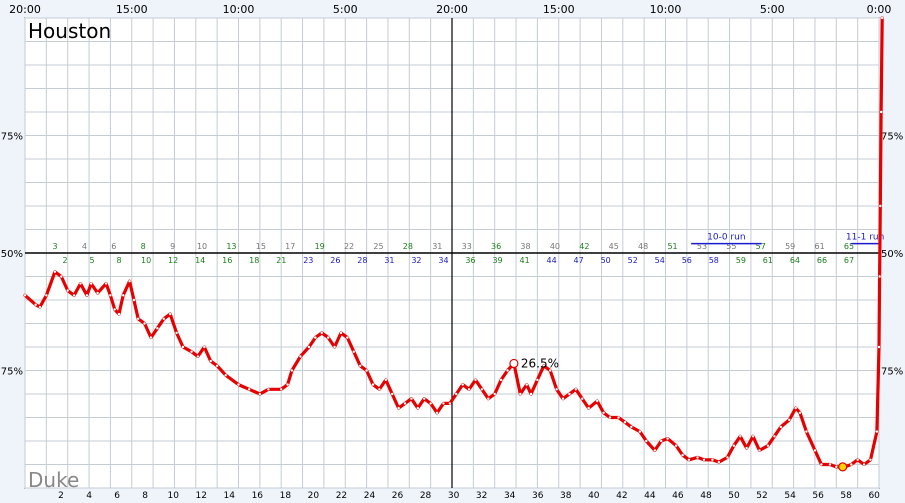  What do you see at coordinates (172, 246) in the screenshot?
I see `play-marker-top: 9` at bounding box center [172, 246].